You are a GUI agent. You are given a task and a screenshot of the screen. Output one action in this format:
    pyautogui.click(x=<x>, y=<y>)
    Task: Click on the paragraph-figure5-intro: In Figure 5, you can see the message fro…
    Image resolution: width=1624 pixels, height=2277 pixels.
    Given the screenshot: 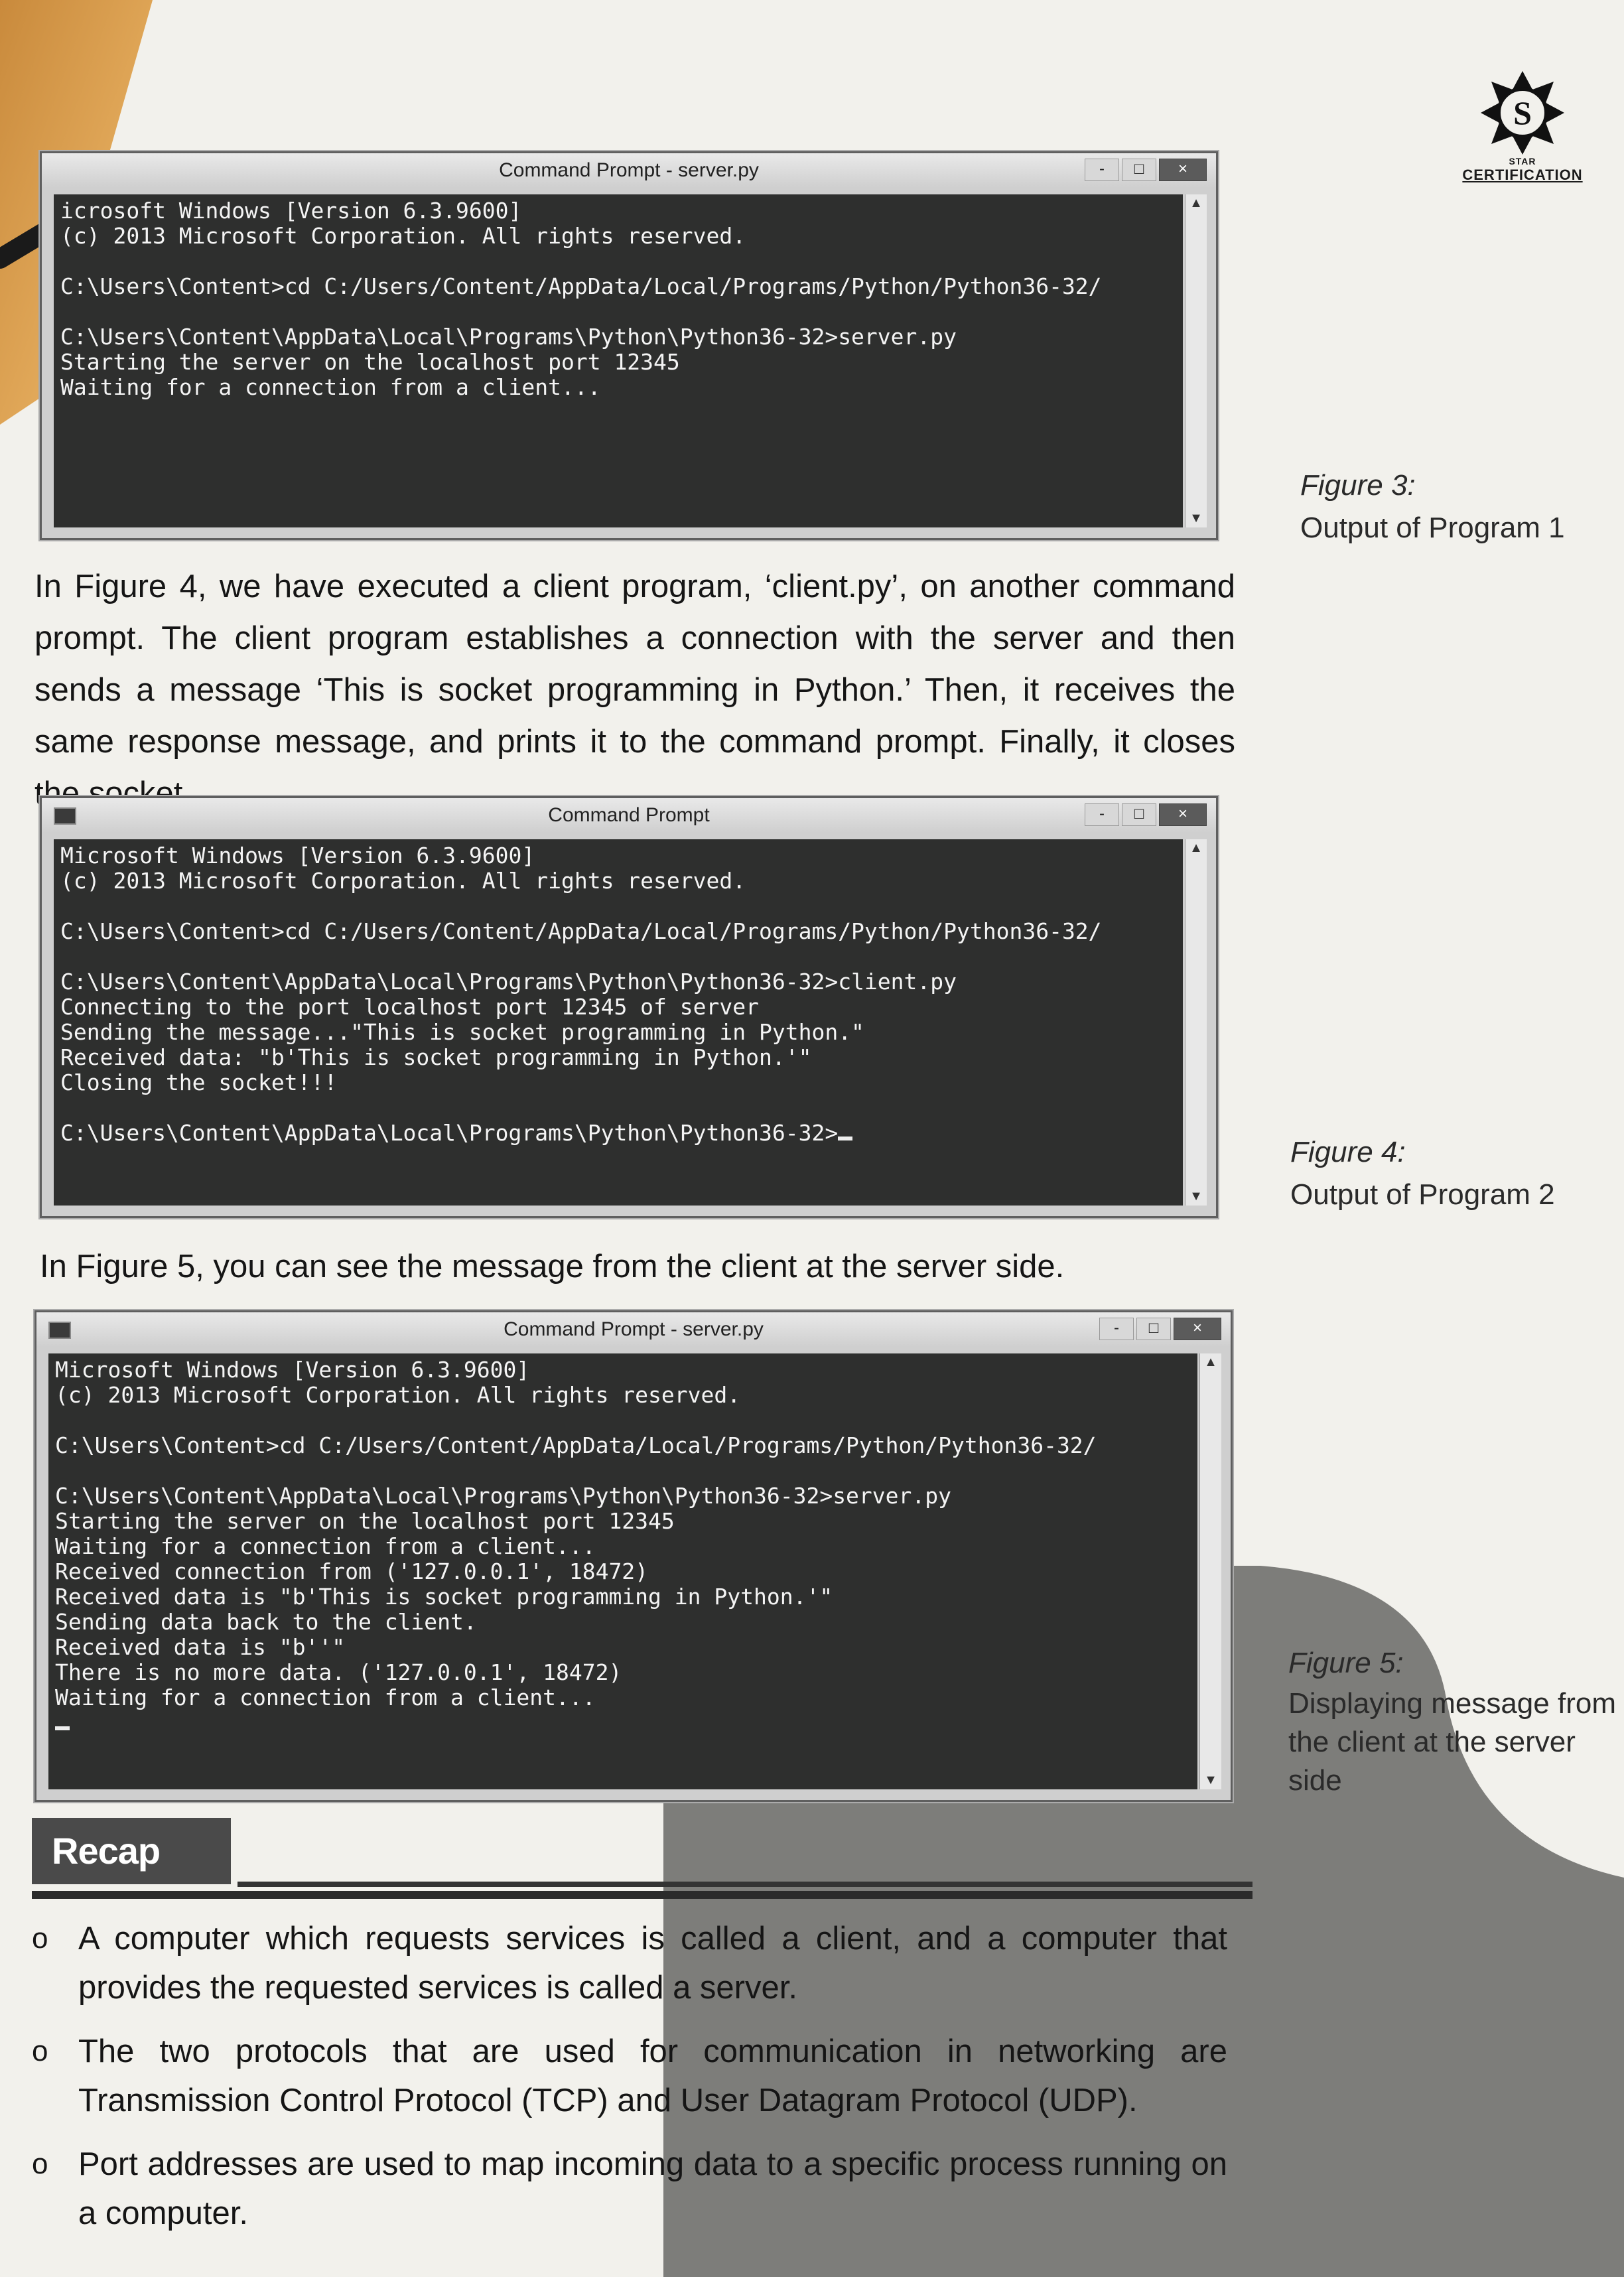 What is the action you would take?
    pyautogui.click(x=552, y=1266)
    